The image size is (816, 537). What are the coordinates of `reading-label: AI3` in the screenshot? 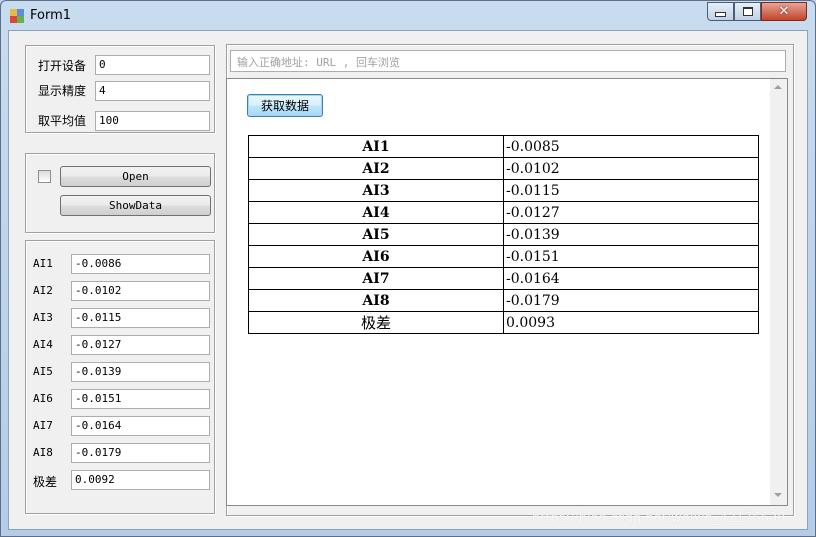 It's located at (43, 317).